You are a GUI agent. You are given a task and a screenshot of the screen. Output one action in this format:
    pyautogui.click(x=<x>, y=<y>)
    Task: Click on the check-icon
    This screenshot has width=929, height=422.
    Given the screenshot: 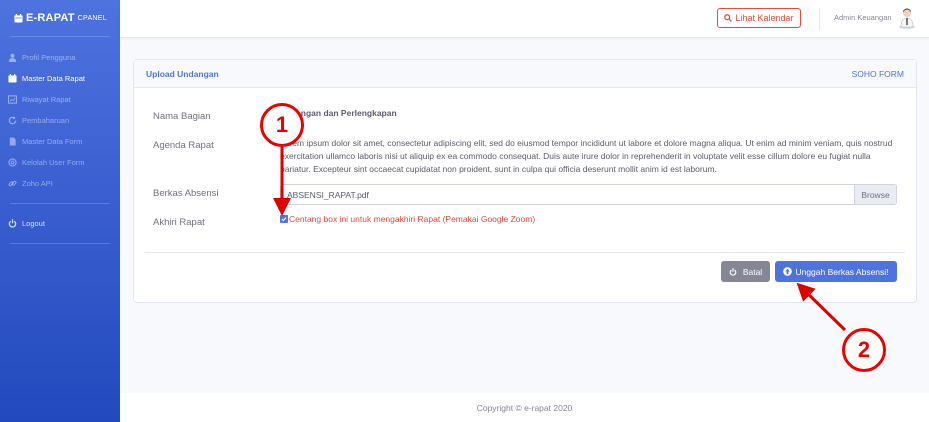 What is the action you would take?
    pyautogui.click(x=284, y=219)
    